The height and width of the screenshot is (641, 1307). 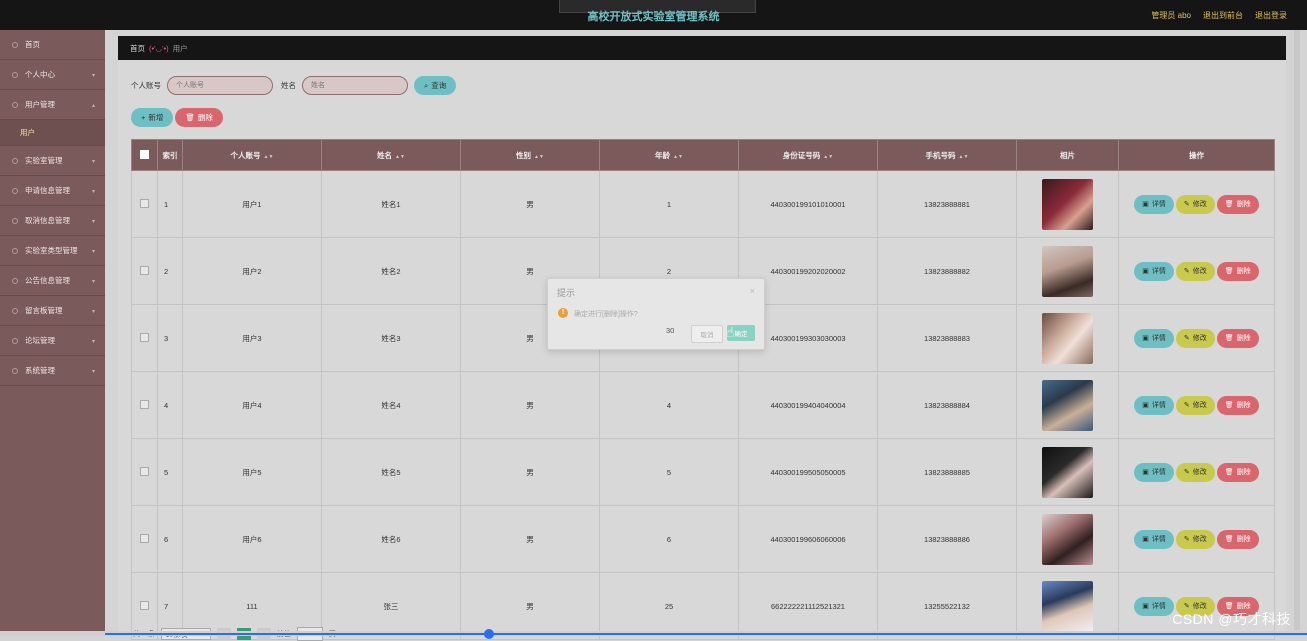 I want to click on column-header-phone: 手机号码 ▲▼, so click(x=947, y=155).